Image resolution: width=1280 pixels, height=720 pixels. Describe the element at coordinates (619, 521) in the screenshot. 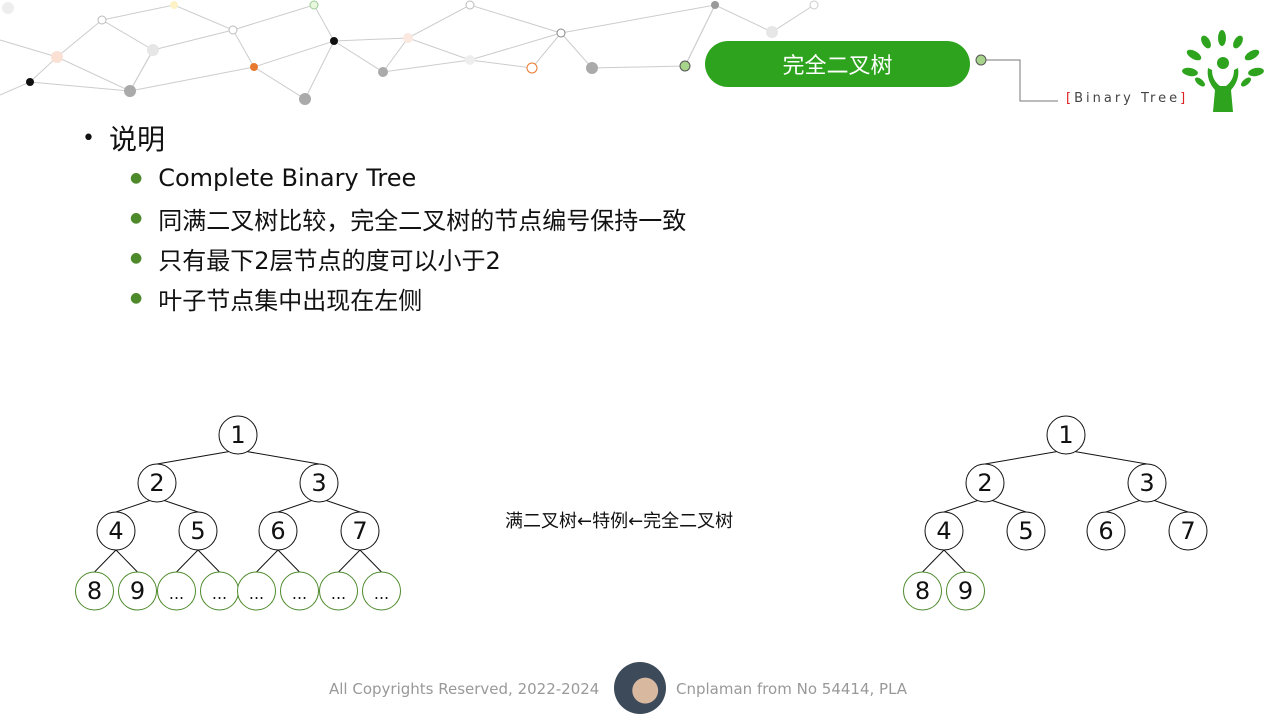

I see `diagram-caption: 满二叉树←特例←完全二叉树` at that location.